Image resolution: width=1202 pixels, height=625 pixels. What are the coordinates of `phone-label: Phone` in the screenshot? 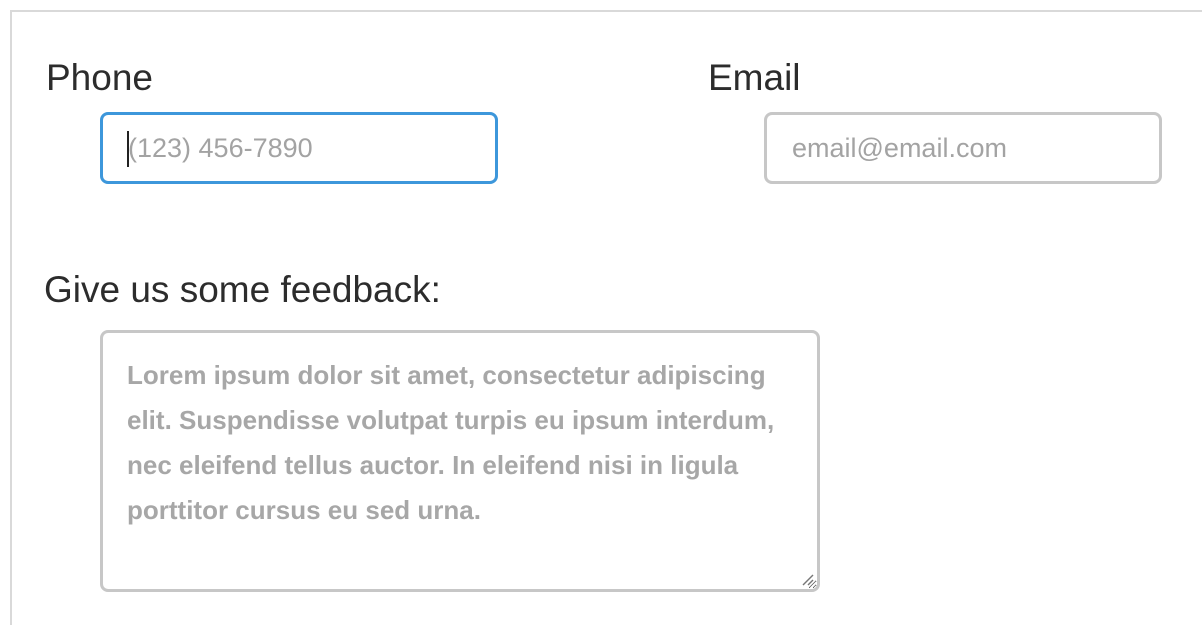 It's located at (99, 77).